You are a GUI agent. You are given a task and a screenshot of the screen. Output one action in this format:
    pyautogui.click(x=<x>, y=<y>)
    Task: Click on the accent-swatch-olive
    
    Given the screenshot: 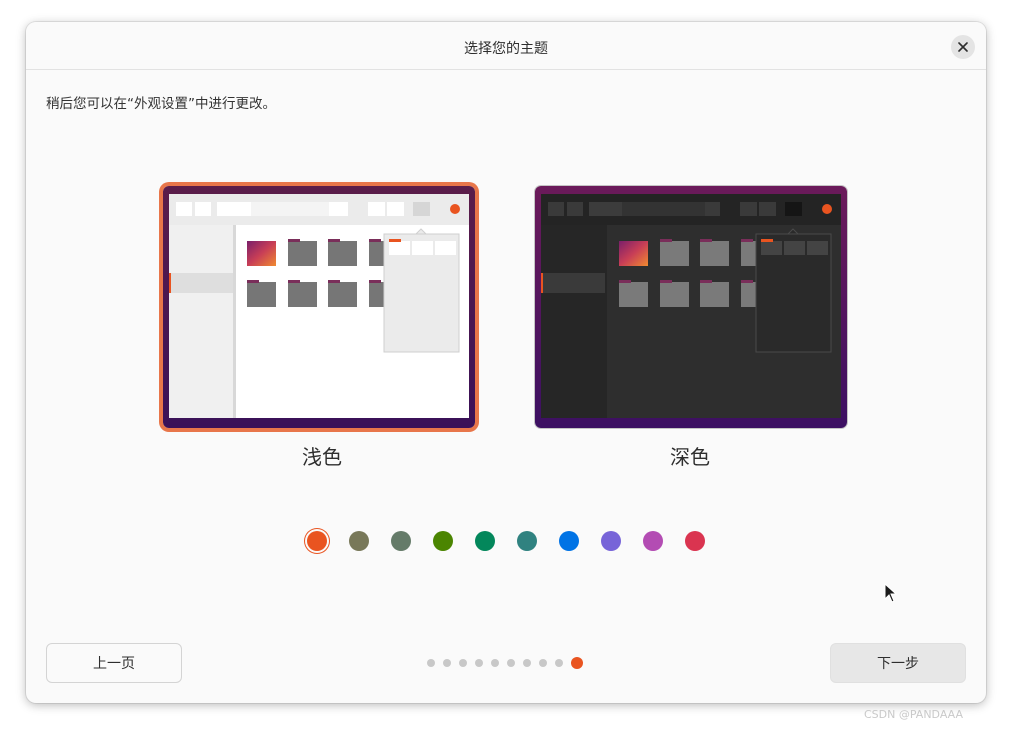 What is the action you would take?
    pyautogui.click(x=443, y=541)
    